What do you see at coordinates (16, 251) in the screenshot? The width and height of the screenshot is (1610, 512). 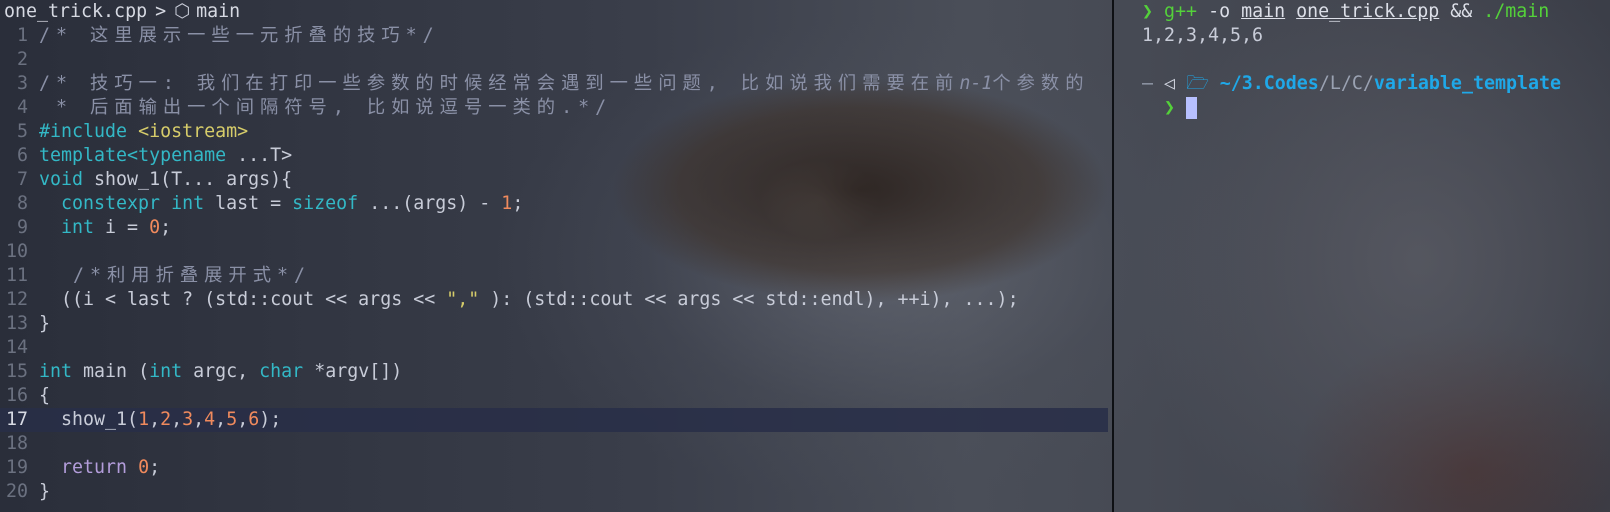 I see `line-number: 10` at bounding box center [16, 251].